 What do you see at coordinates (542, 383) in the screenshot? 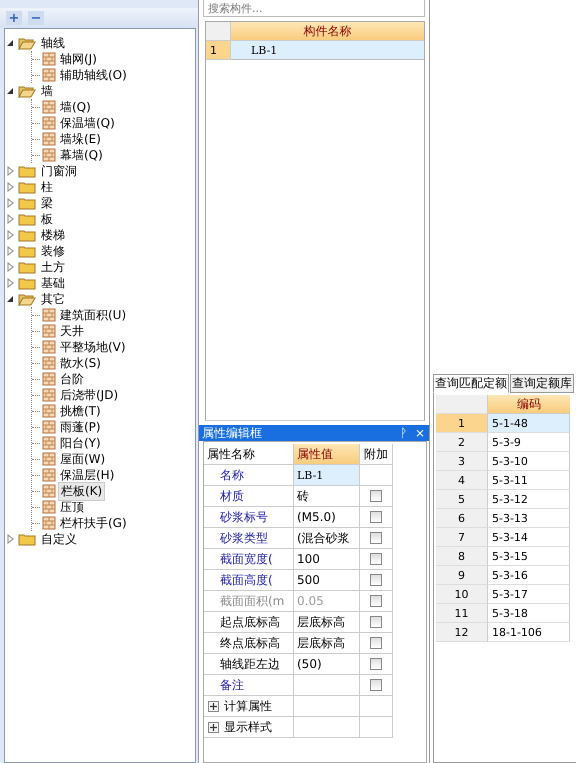
I see `tab: 查询定额库` at bounding box center [542, 383].